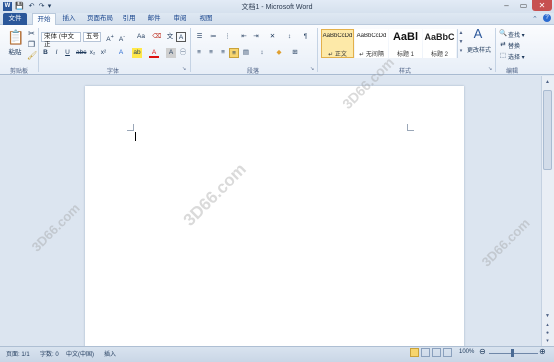 The height and width of the screenshot is (362, 554). What do you see at coordinates (103, 53) in the screenshot?
I see `superscript-icon: x²` at bounding box center [103, 53].